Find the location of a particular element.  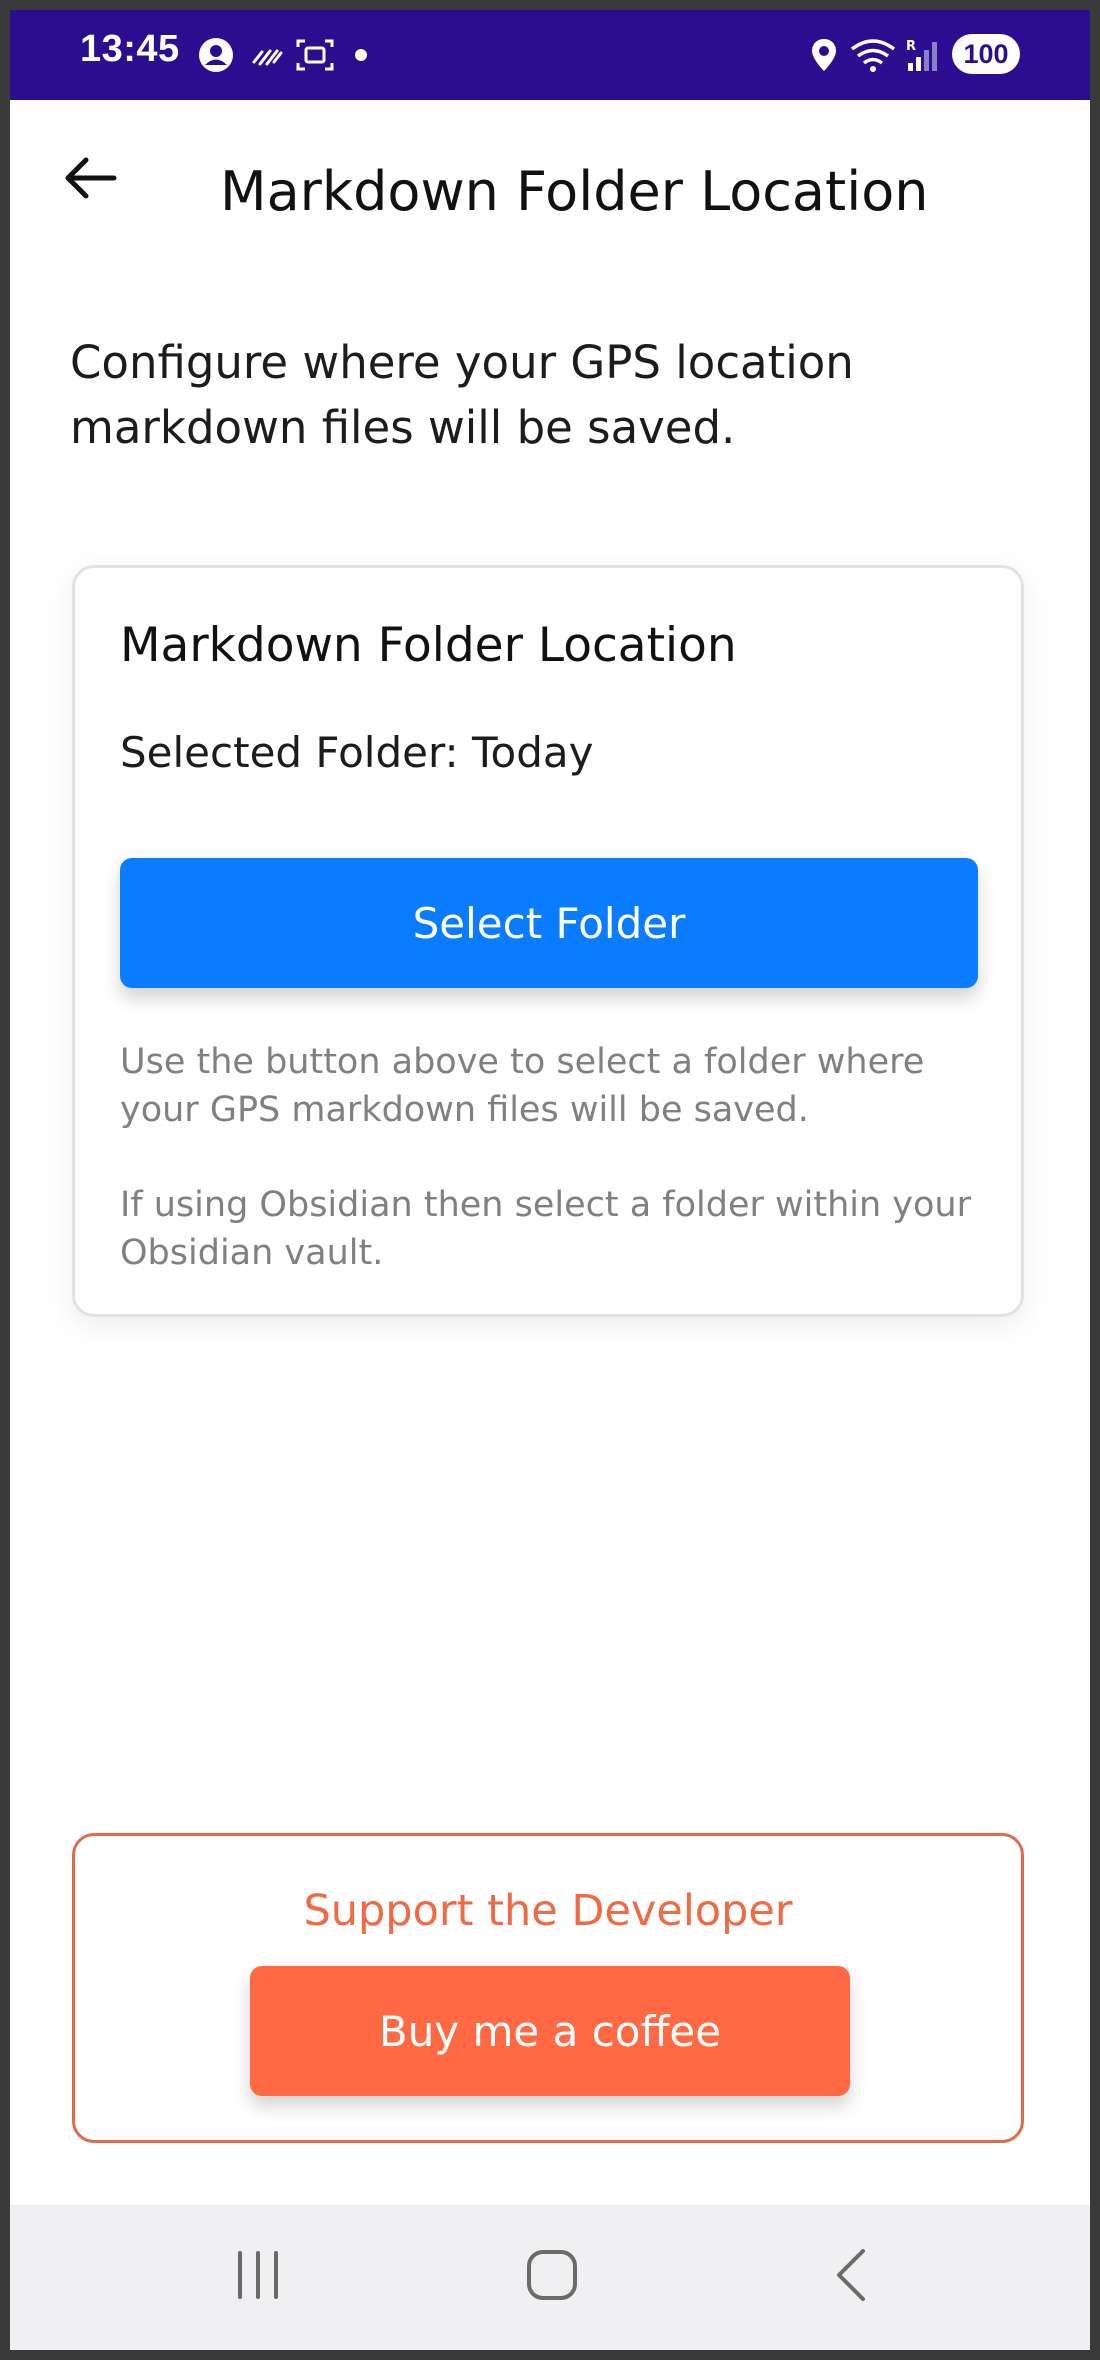

wifi-icon is located at coordinates (873, 55).